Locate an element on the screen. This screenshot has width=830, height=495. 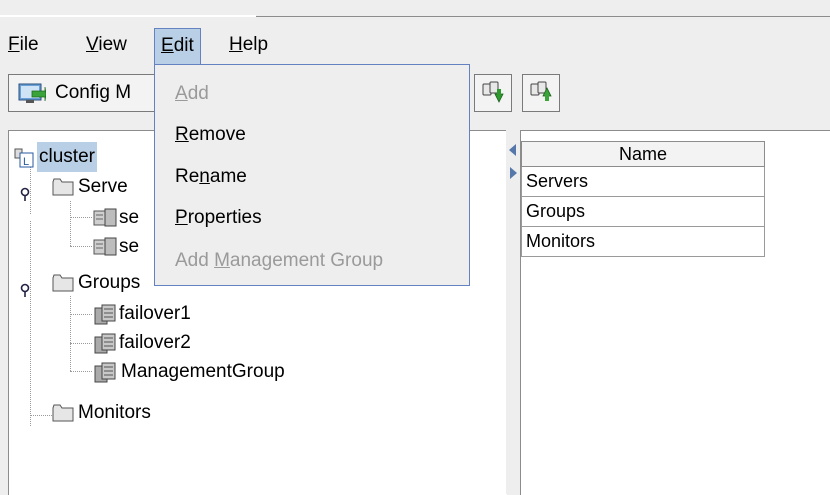
menu-item-remove: Remove is located at coordinates (210, 135).